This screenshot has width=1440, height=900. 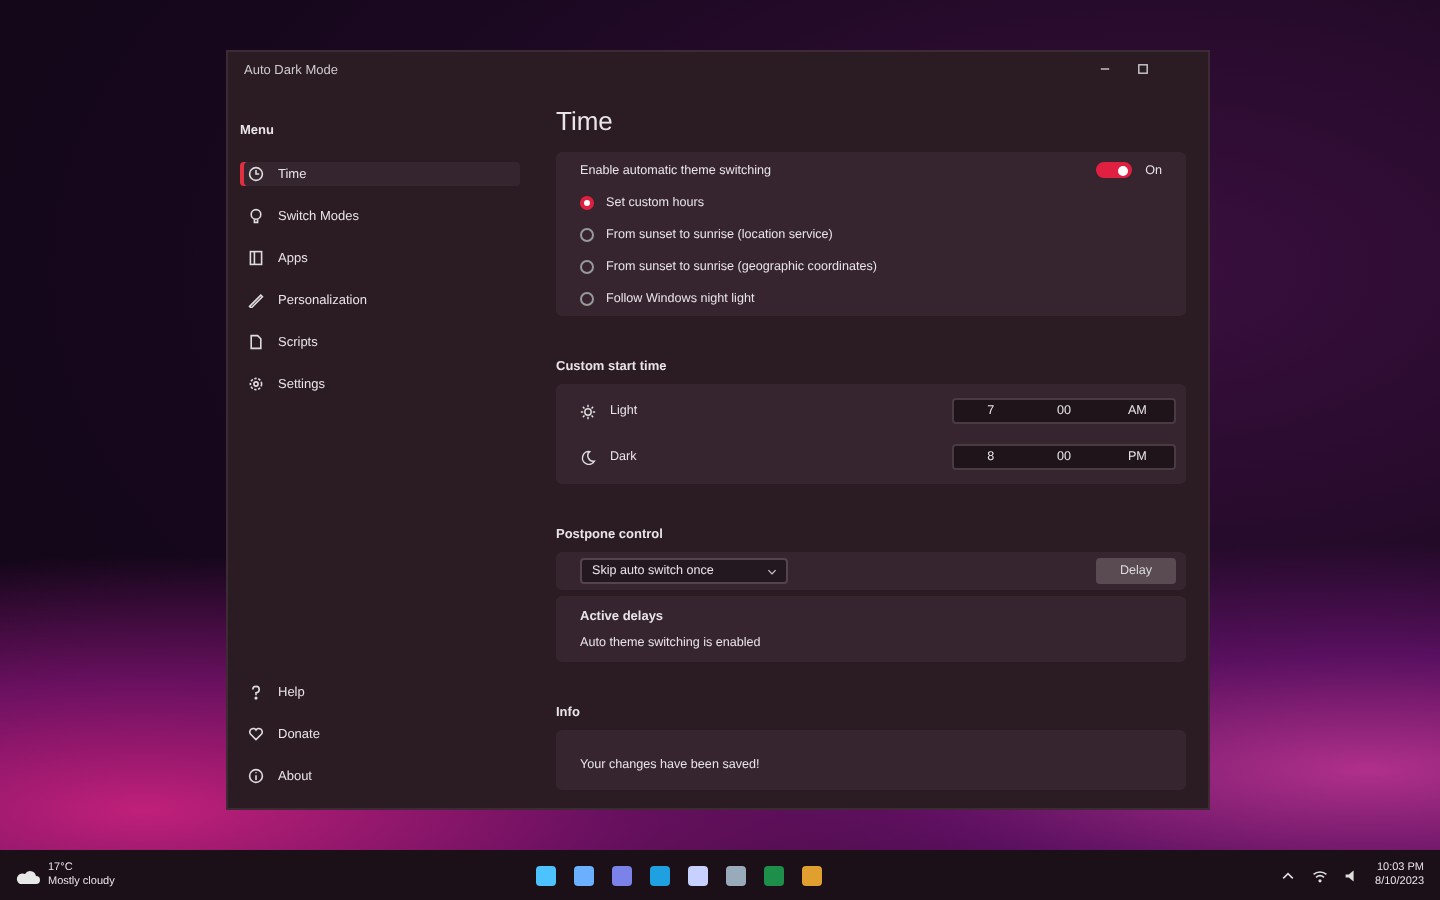 What do you see at coordinates (1105, 69) in the screenshot?
I see `minimize-icon` at bounding box center [1105, 69].